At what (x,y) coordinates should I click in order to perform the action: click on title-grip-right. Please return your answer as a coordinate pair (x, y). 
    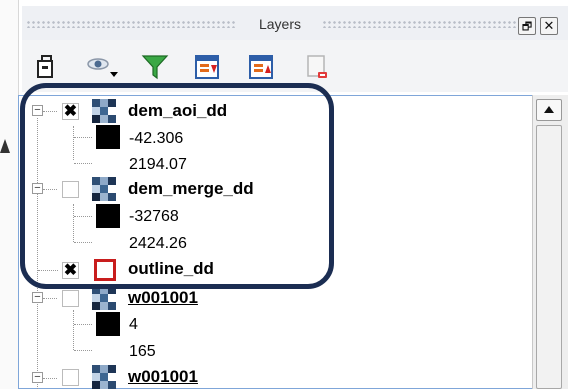
    Looking at the image, I should click on (426, 24).